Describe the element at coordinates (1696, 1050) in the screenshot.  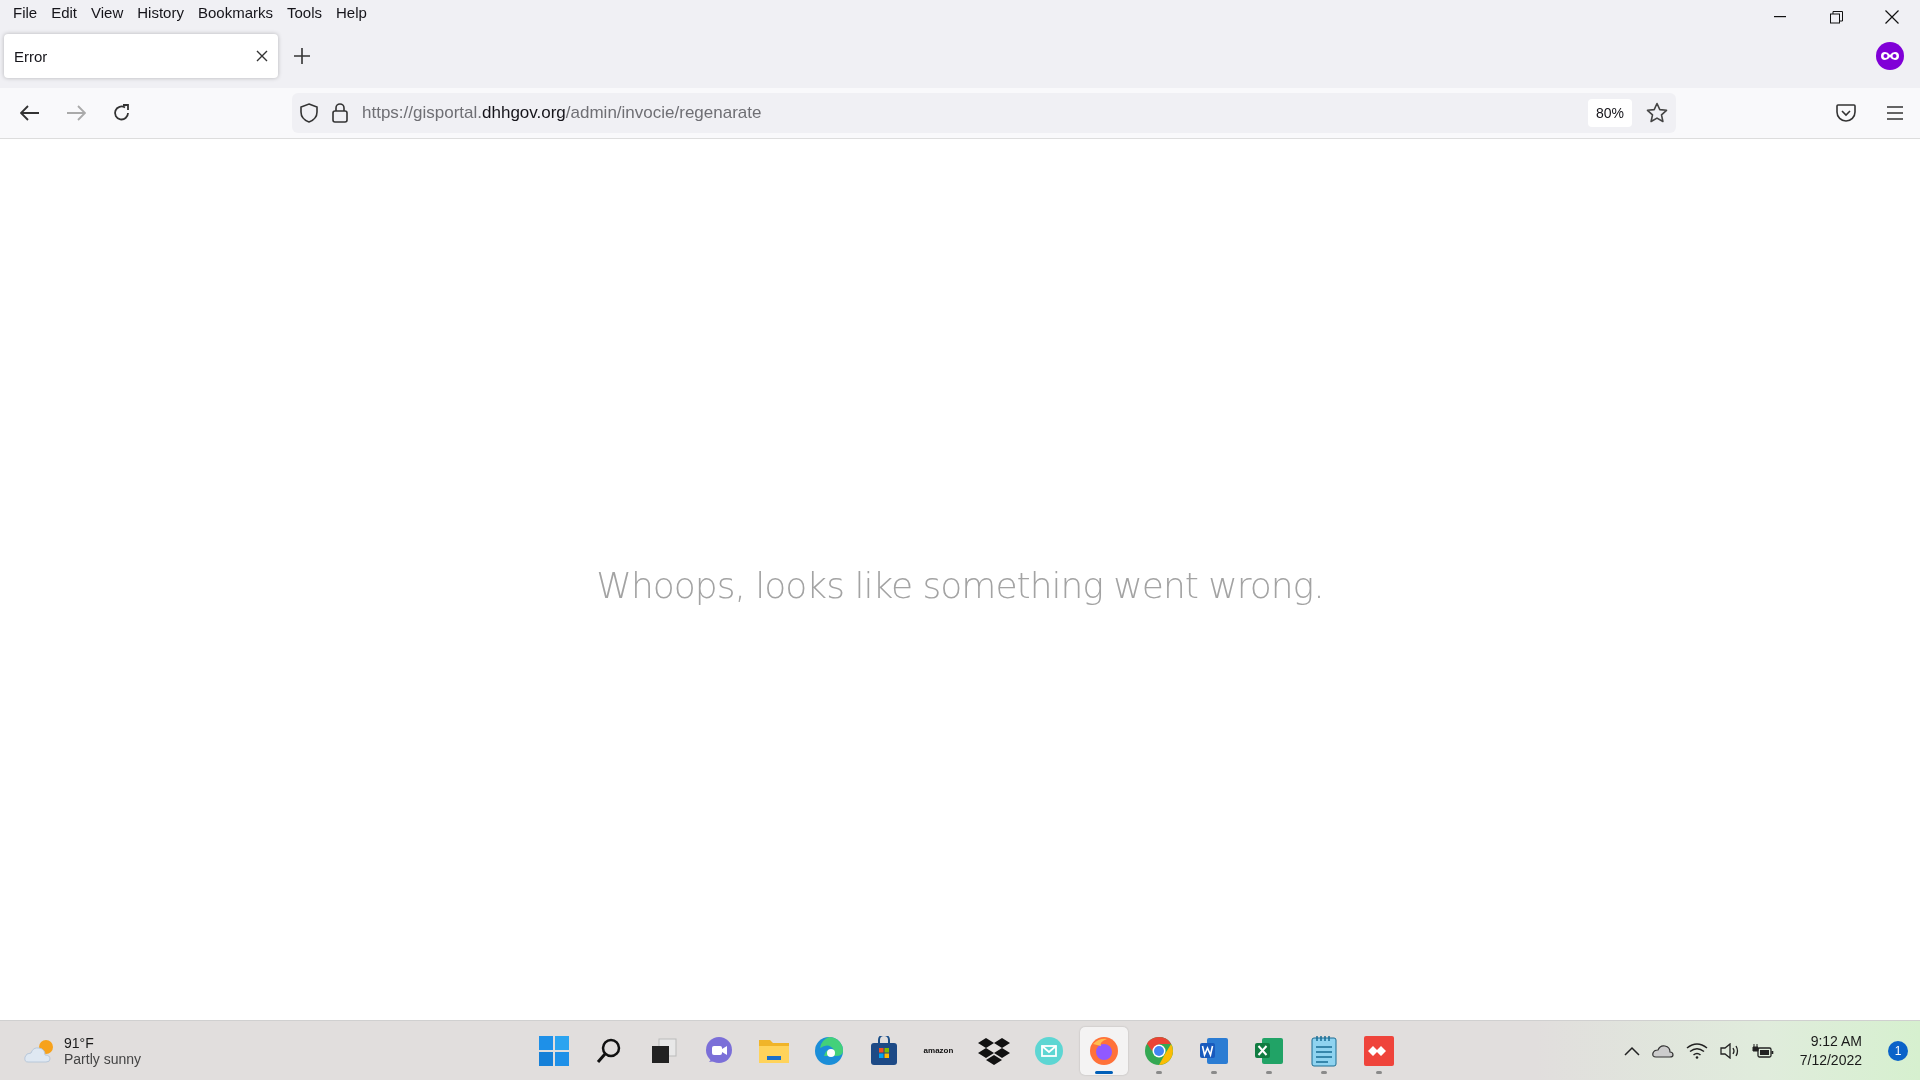
I see `wifi-icon` at that location.